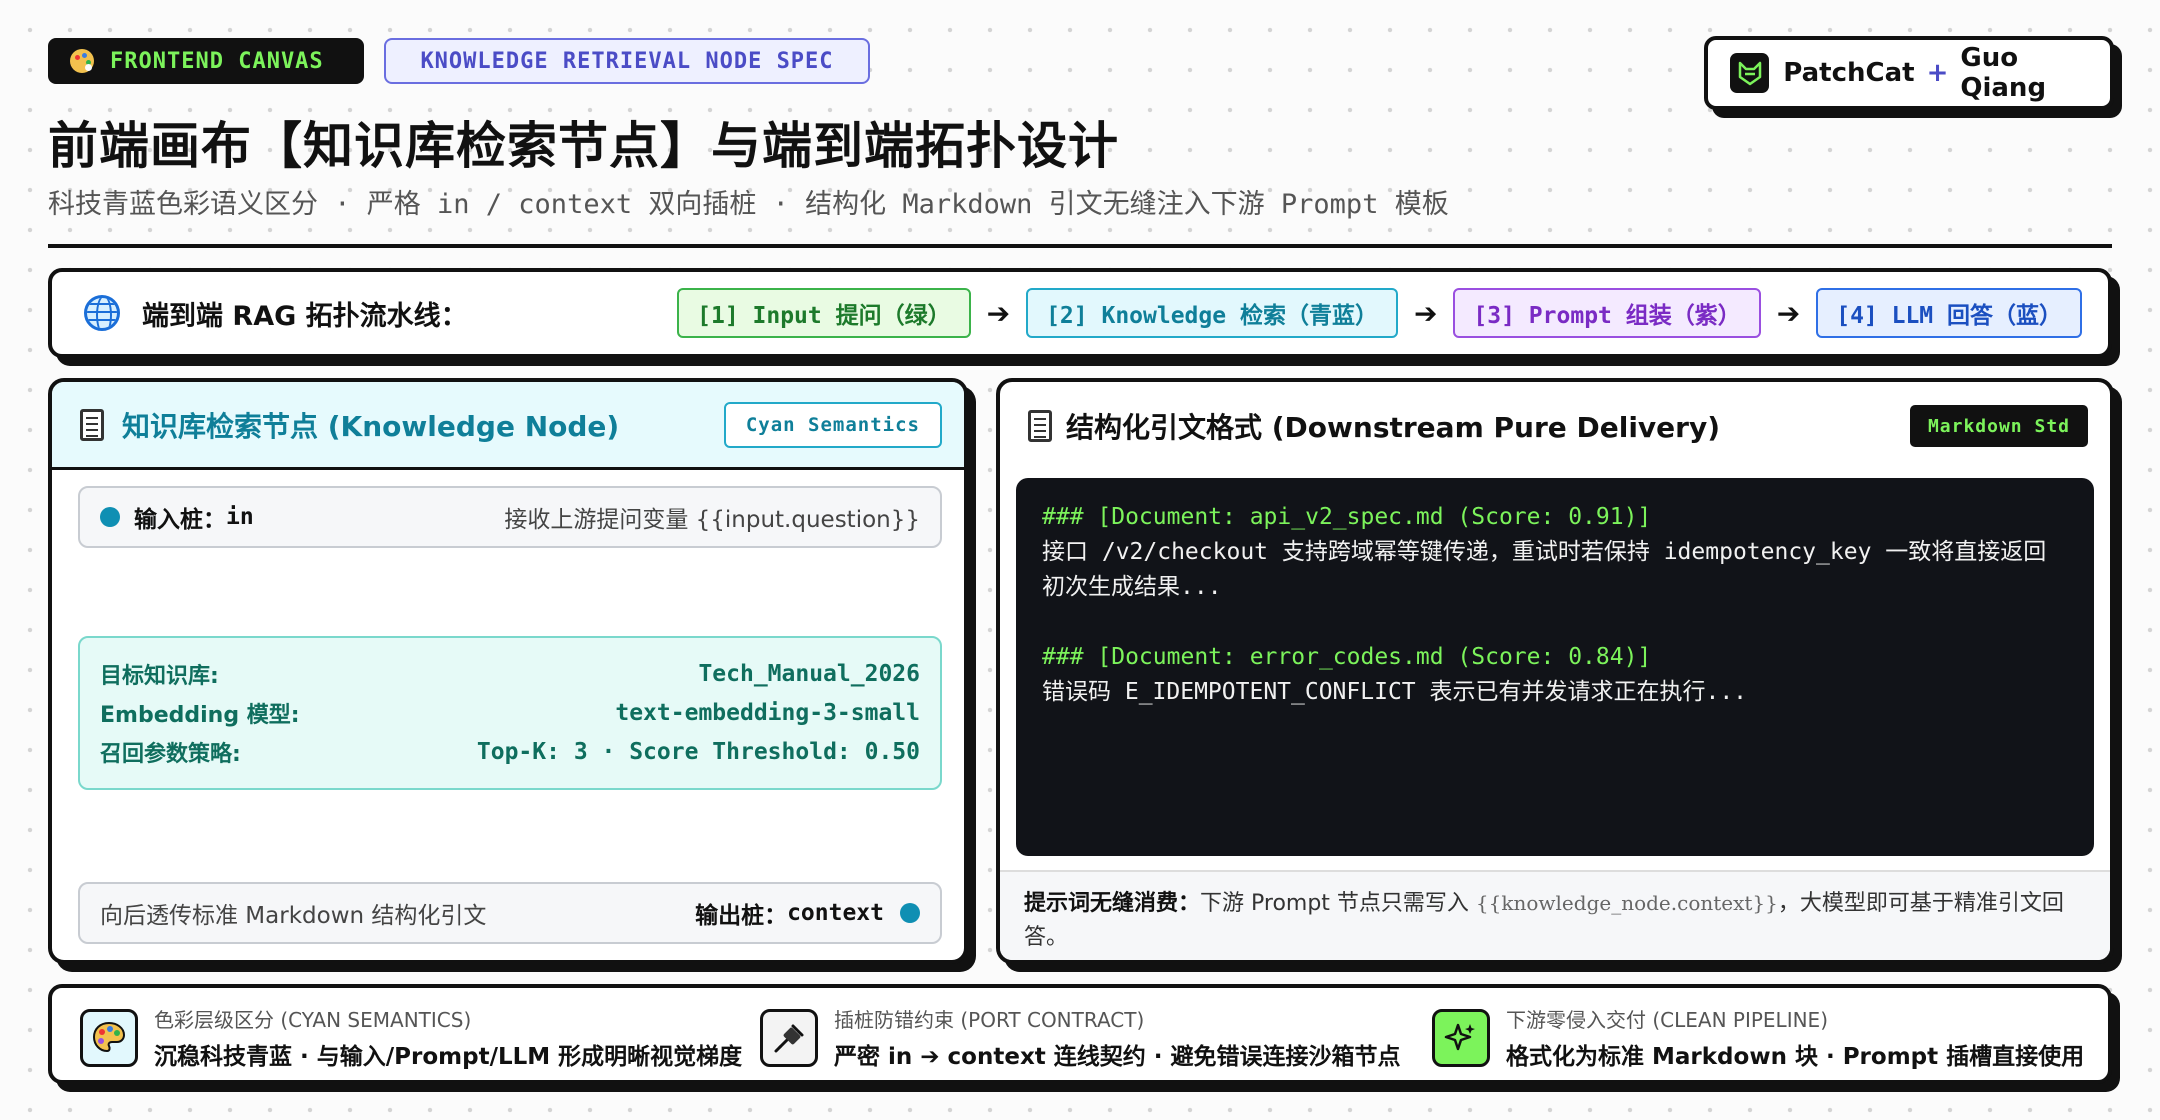 The image size is (2160, 1120). I want to click on feature-title: 色彩层级区分 (CYAN SEMANTICS), so click(313, 1020).